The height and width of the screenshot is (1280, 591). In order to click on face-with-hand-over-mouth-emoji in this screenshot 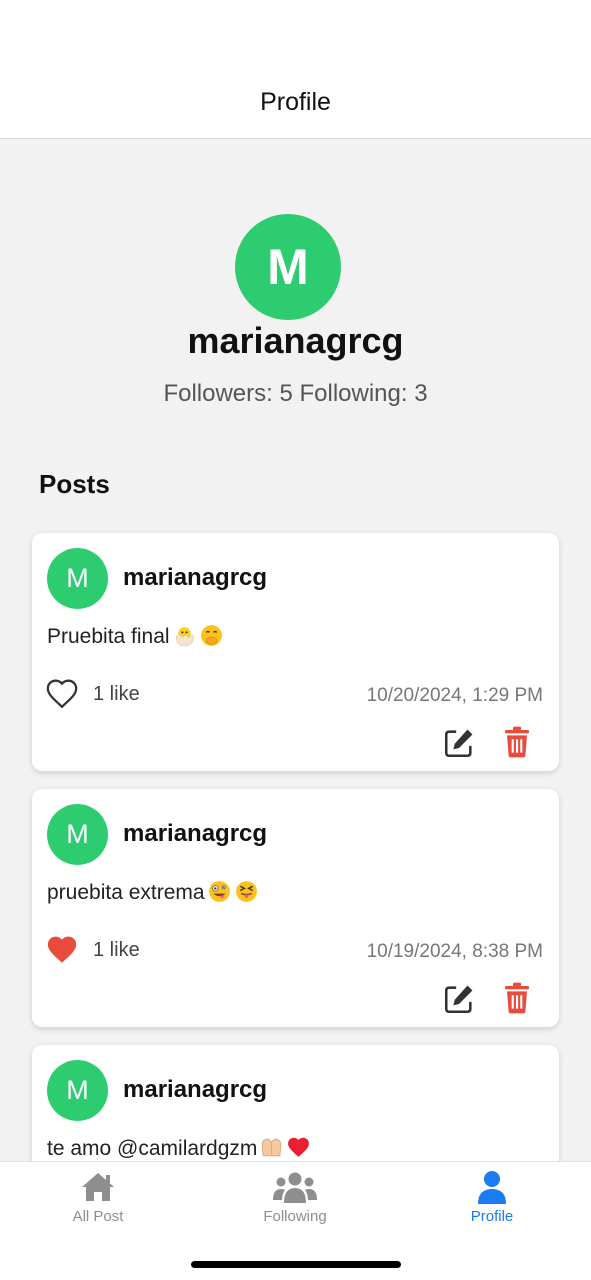, I will do `click(211, 635)`.